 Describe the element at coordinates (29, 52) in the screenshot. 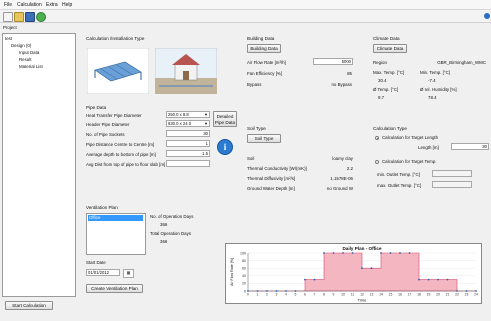

I see `tree-input-data: Input Data` at that location.